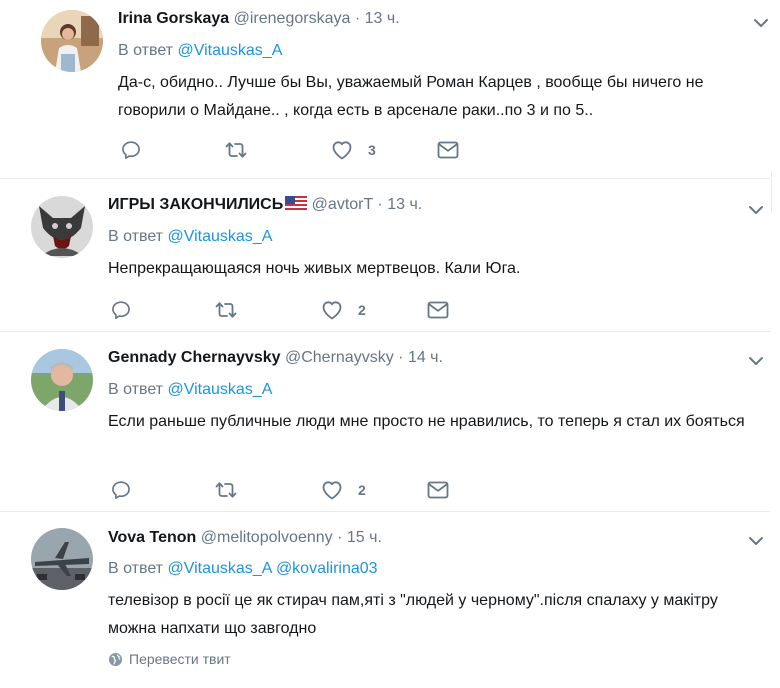 This screenshot has height=688, width=780. I want to click on author-handle: @avtorT, so click(342, 204).